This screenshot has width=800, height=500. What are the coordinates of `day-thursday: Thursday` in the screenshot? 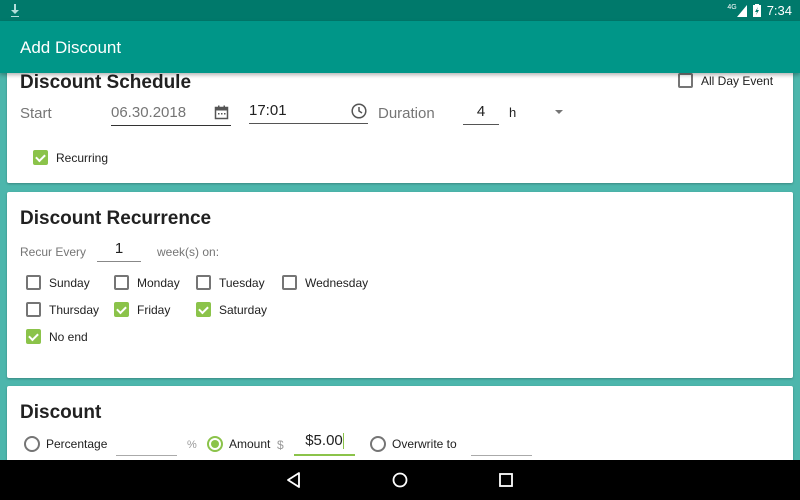 It's located at (62, 309).